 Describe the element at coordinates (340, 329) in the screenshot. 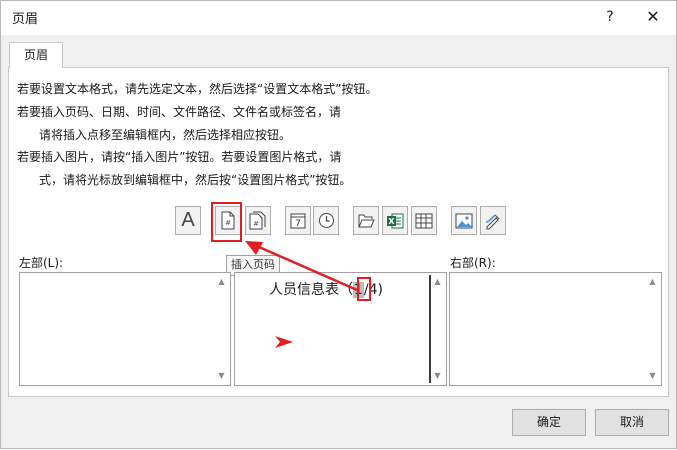

I see `center-section-input: 人员信息表（1/4) ▲ ▼` at that location.